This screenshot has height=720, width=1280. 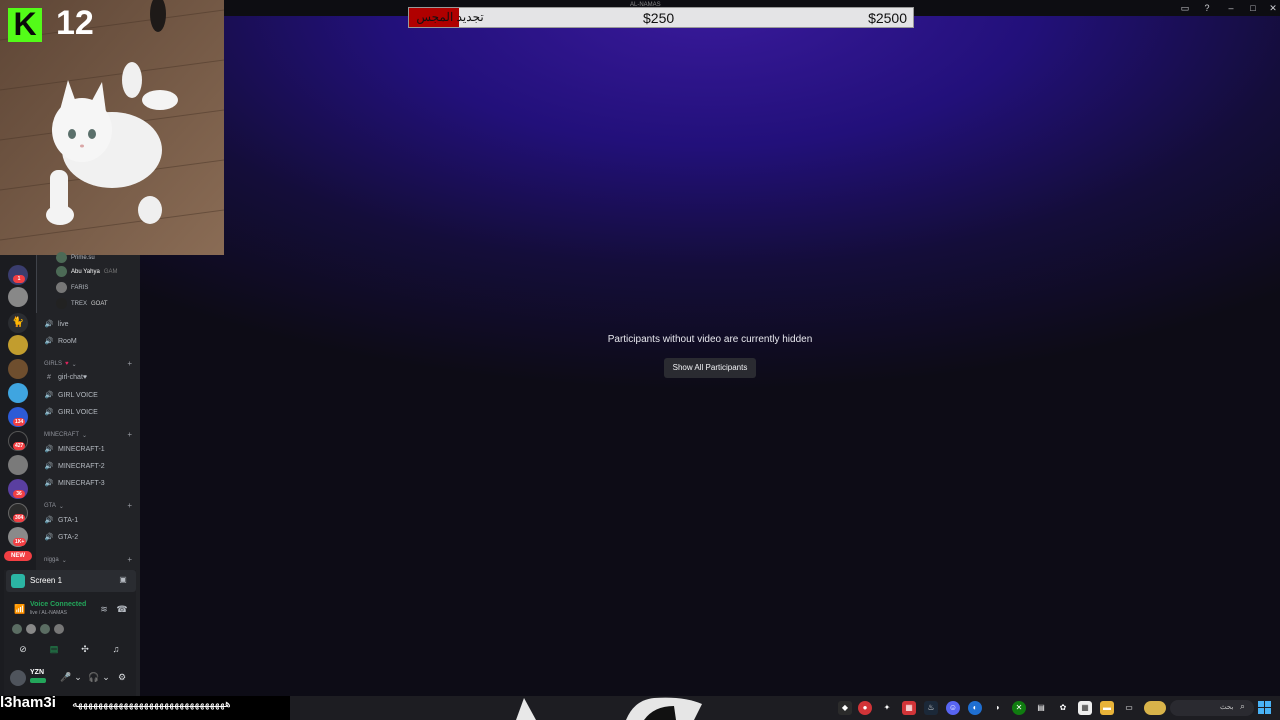 What do you see at coordinates (63, 324) in the screenshot?
I see `channel-label: live` at bounding box center [63, 324].